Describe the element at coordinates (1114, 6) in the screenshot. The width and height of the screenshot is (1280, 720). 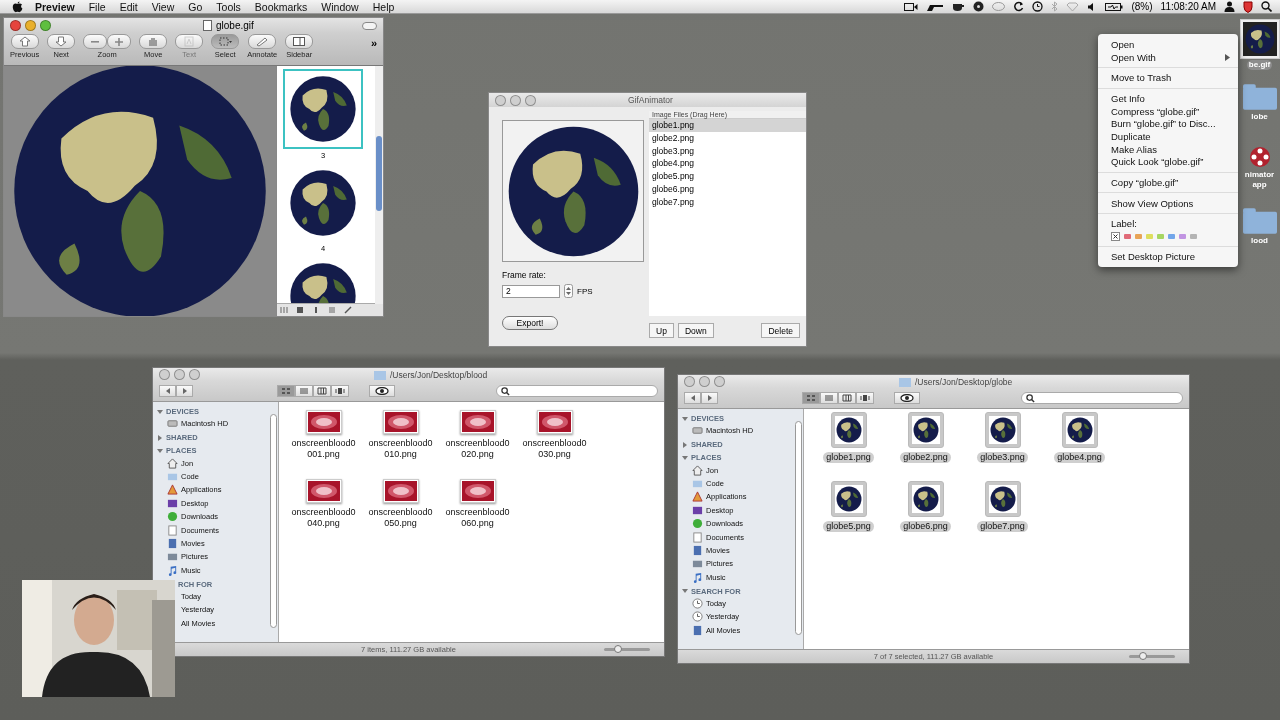
I see `battery-icon` at that location.